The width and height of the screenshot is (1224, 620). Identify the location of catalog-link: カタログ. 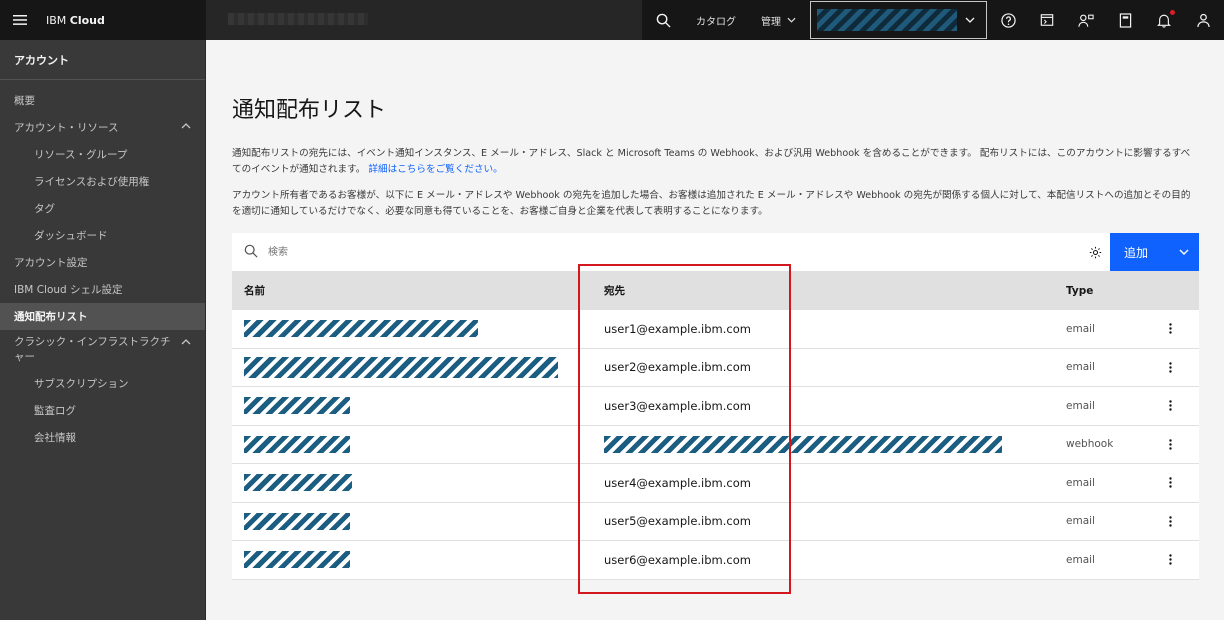
(716, 20).